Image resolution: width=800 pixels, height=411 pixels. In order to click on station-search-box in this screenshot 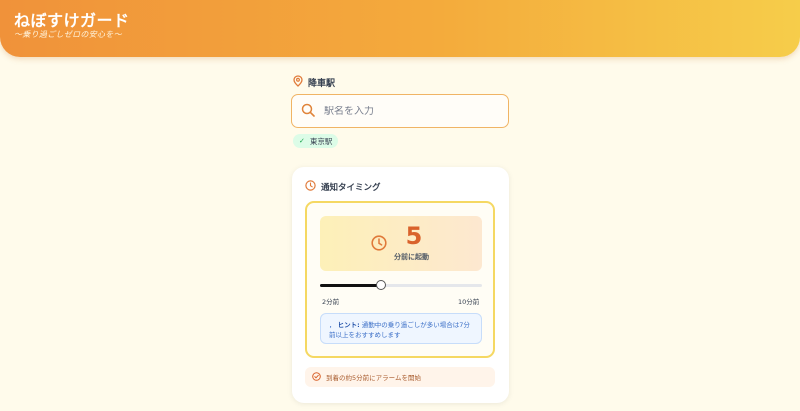, I will do `click(400, 111)`.